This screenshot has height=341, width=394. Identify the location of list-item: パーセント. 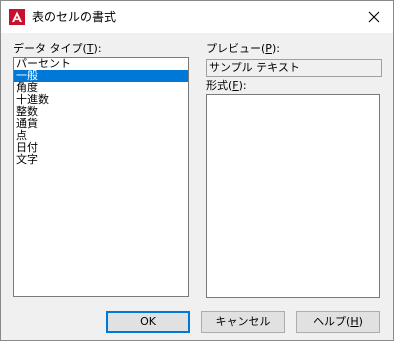
(101, 64).